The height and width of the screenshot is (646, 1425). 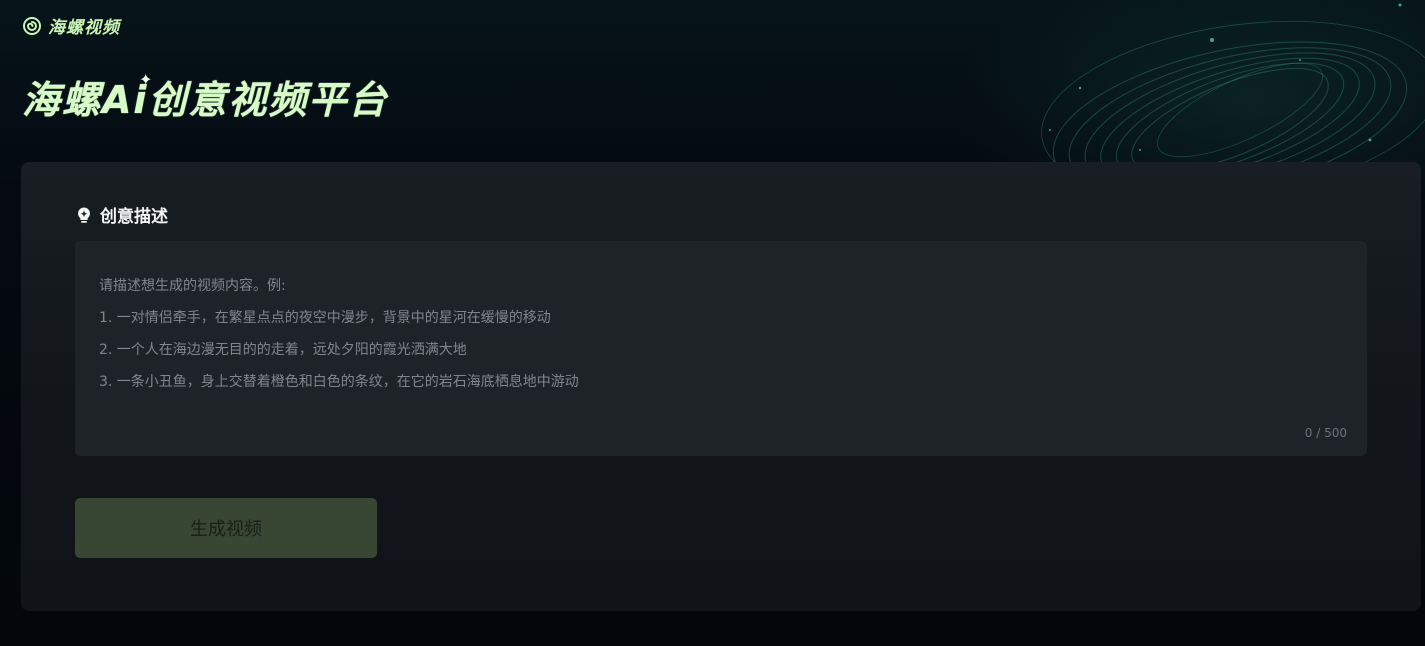 What do you see at coordinates (1325, 433) in the screenshot?
I see `char-counter: 0 / 500` at bounding box center [1325, 433].